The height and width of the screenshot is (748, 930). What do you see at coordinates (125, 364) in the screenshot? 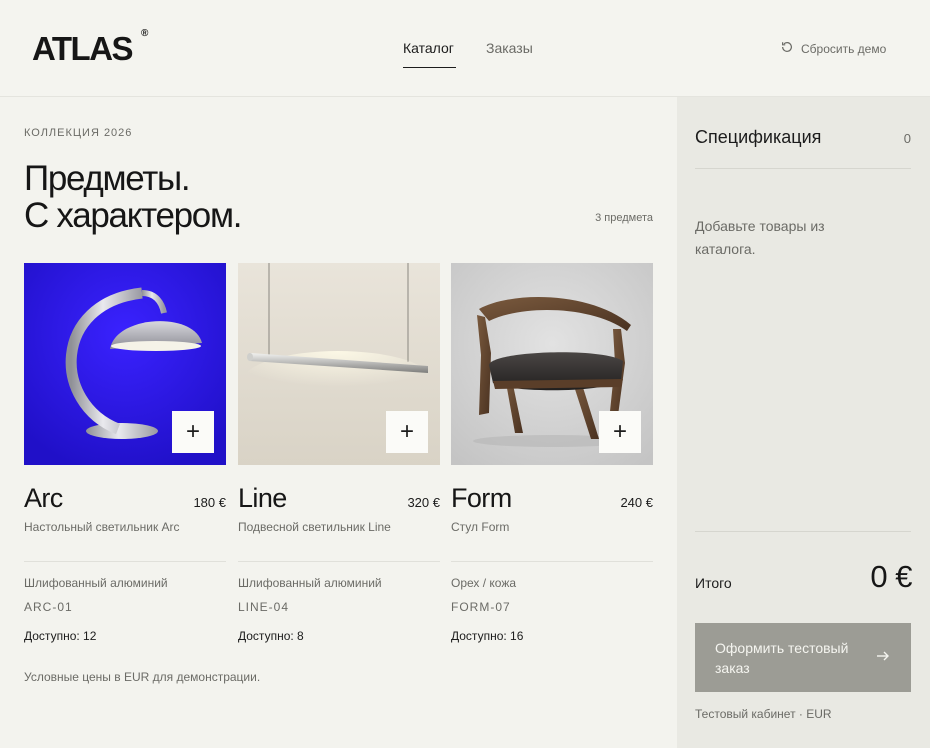
I see `product-image-arc: +` at bounding box center [125, 364].